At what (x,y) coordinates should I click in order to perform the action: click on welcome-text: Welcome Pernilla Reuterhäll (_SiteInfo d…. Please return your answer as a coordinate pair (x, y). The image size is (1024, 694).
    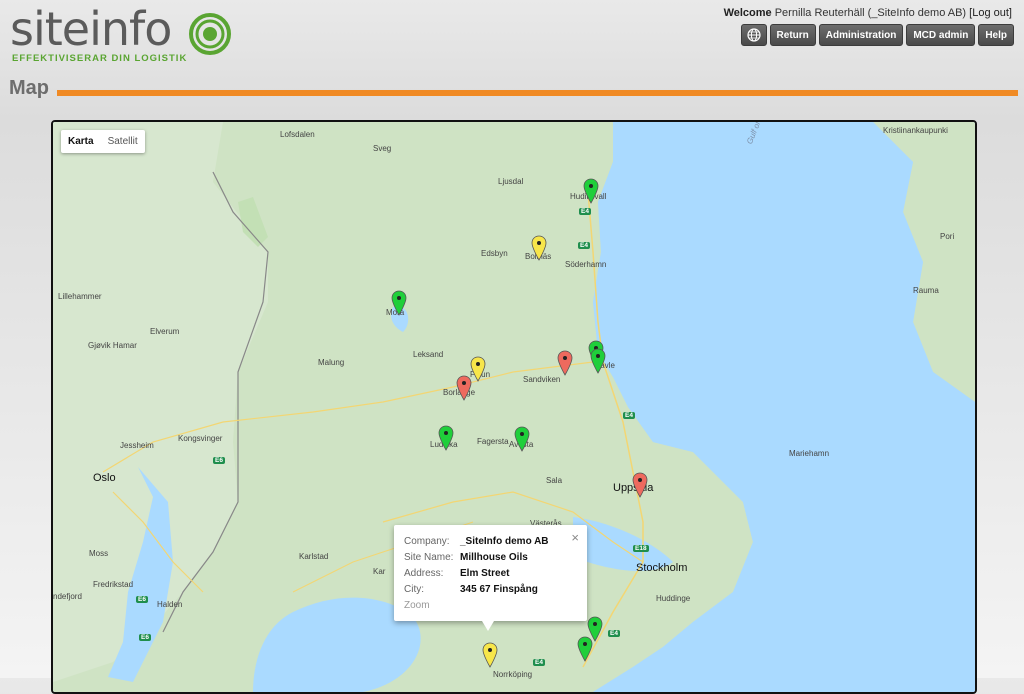
    Looking at the image, I should click on (868, 13).